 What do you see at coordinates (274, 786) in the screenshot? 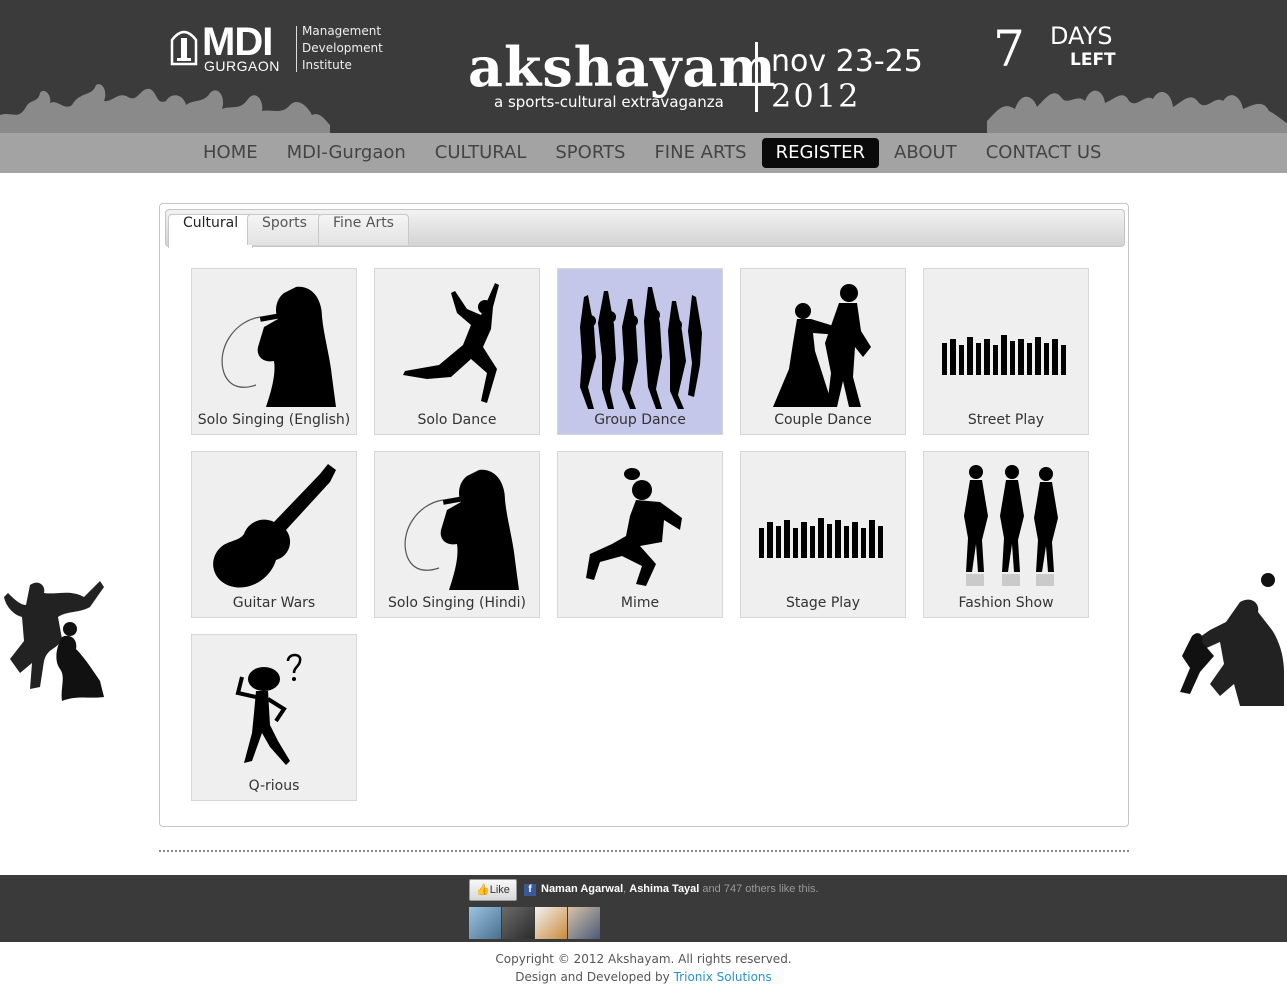
I see `event-label: Q-rious` at bounding box center [274, 786].